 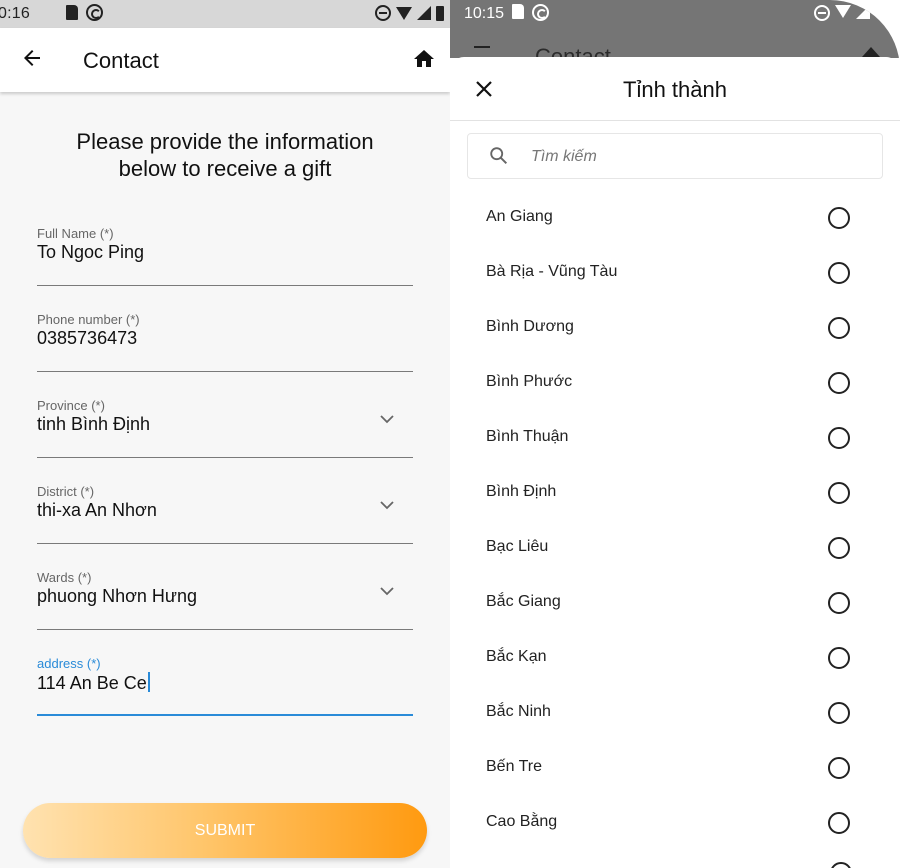 I want to click on field-label: District (*), so click(x=66, y=491).